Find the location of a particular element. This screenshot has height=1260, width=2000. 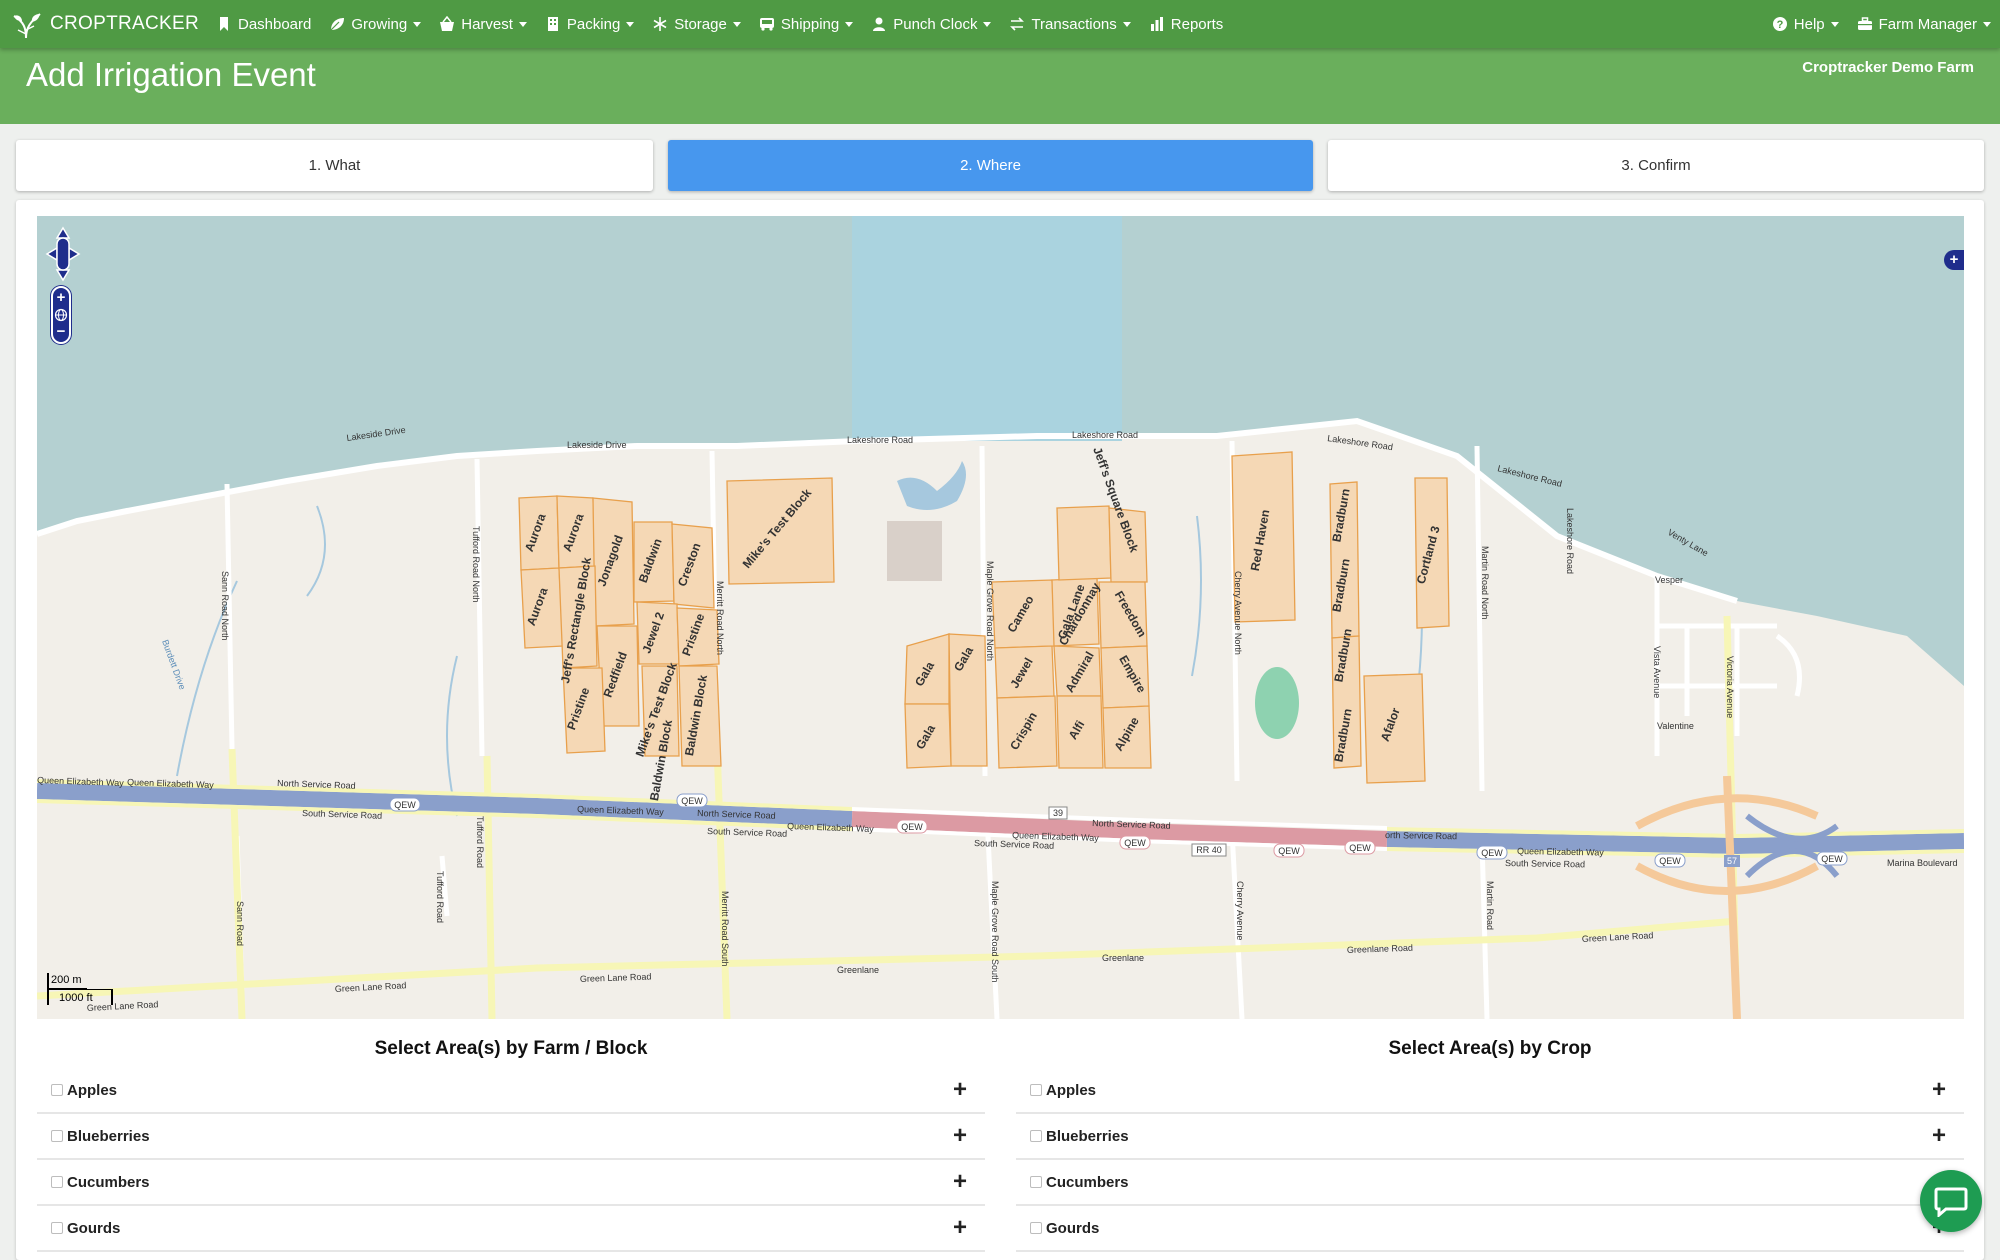

road-label: South Service Road is located at coordinates (1545, 863).